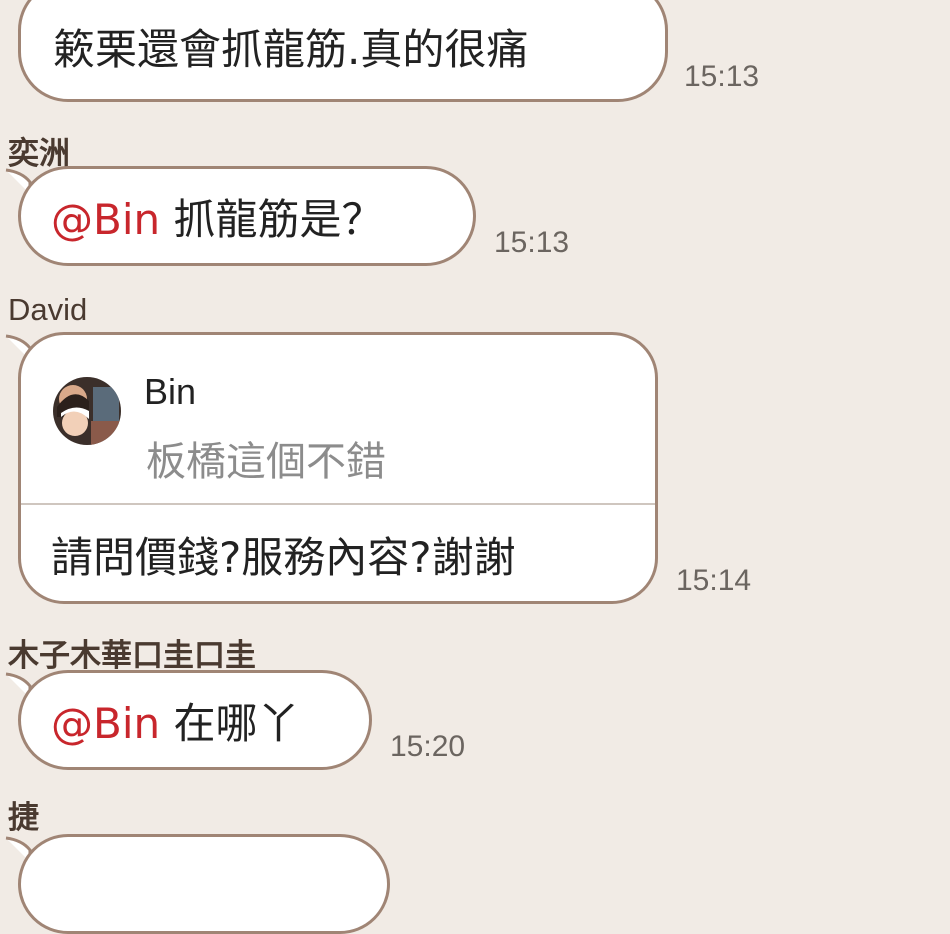 The image size is (950, 934). What do you see at coordinates (266, 462) in the screenshot?
I see `quoted-message-text: 板橋這個不錯` at bounding box center [266, 462].